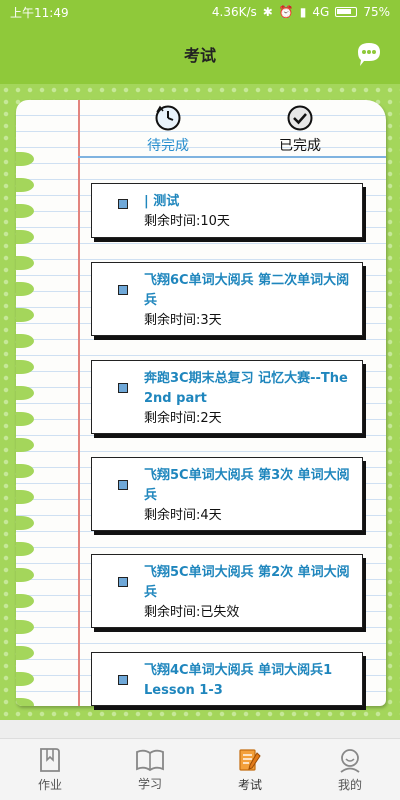 The width and height of the screenshot is (400, 800). I want to click on exam-remaining: 剩余时间:10天, so click(187, 221).